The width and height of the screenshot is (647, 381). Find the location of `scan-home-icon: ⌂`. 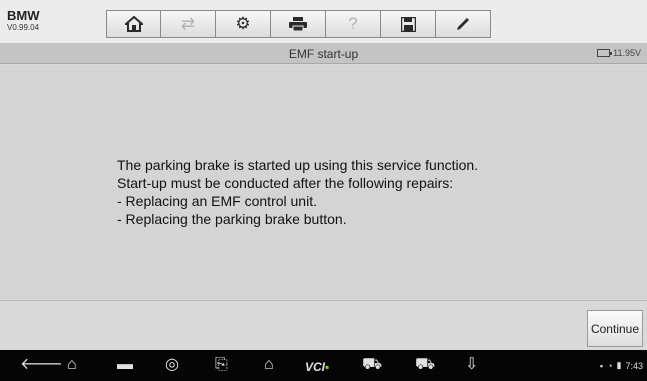

scan-home-icon: ⌂ is located at coordinates (269, 365).